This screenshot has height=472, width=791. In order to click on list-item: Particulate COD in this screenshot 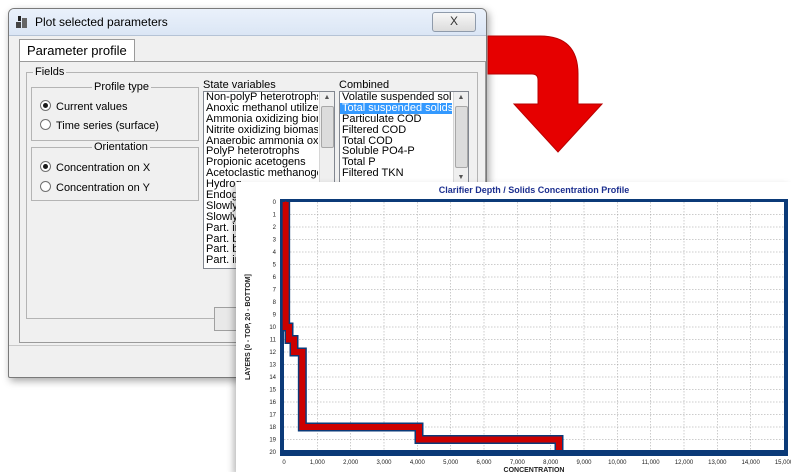, I will do `click(396, 119)`.